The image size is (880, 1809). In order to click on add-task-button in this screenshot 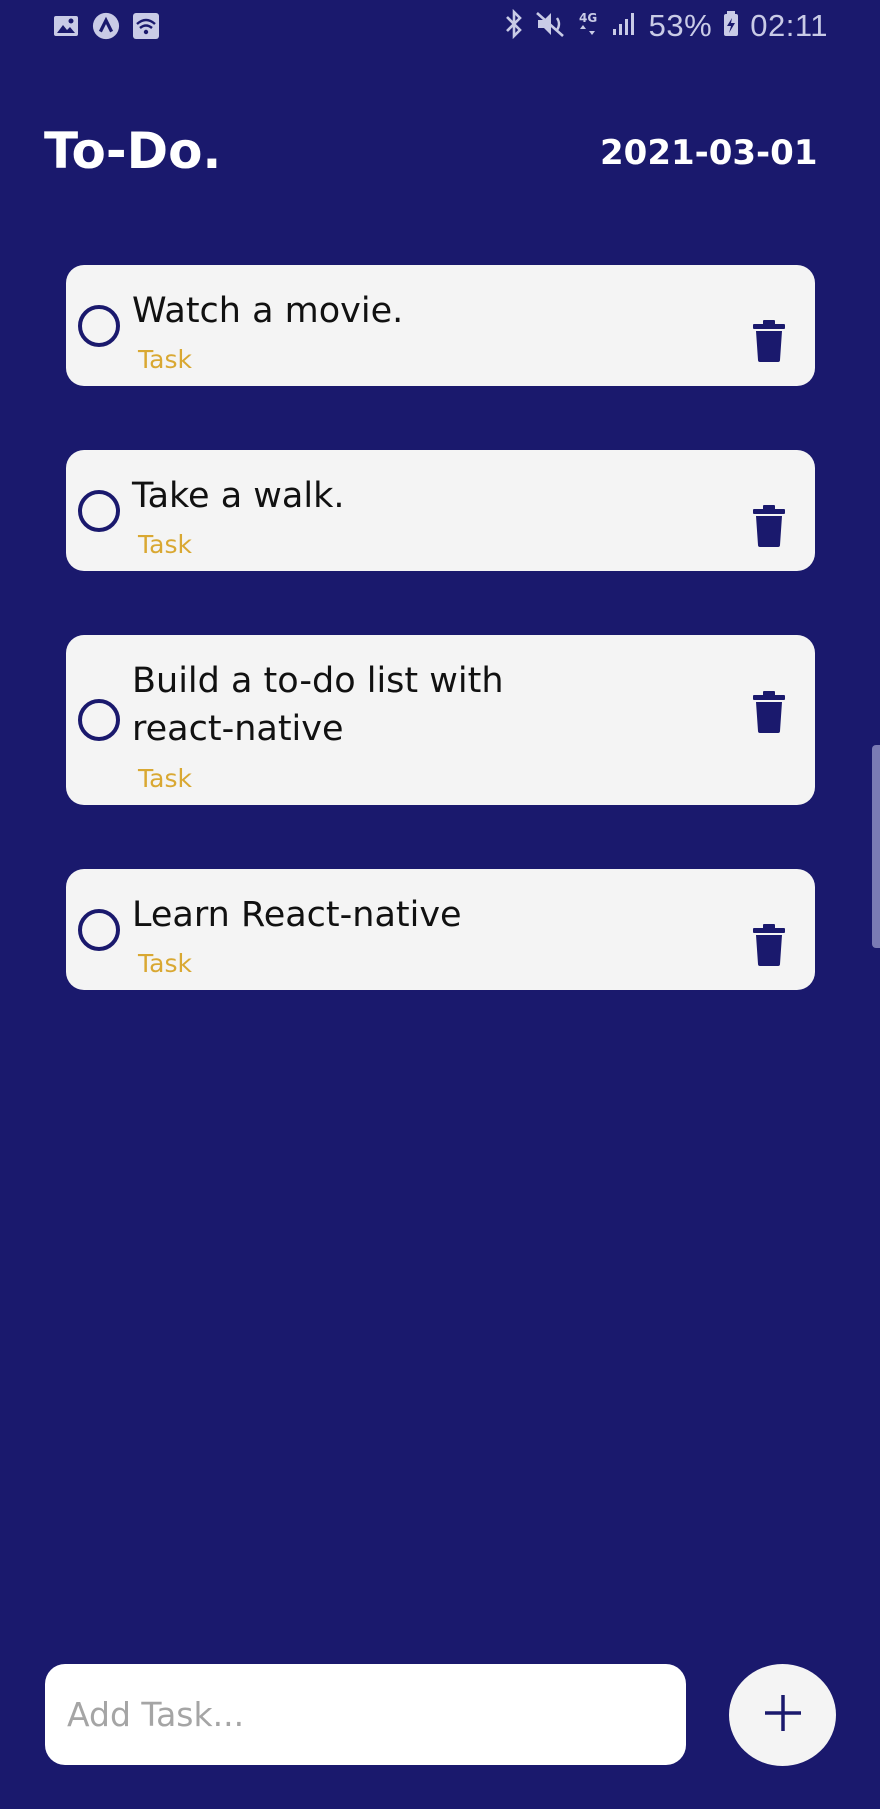, I will do `click(782, 1715)`.